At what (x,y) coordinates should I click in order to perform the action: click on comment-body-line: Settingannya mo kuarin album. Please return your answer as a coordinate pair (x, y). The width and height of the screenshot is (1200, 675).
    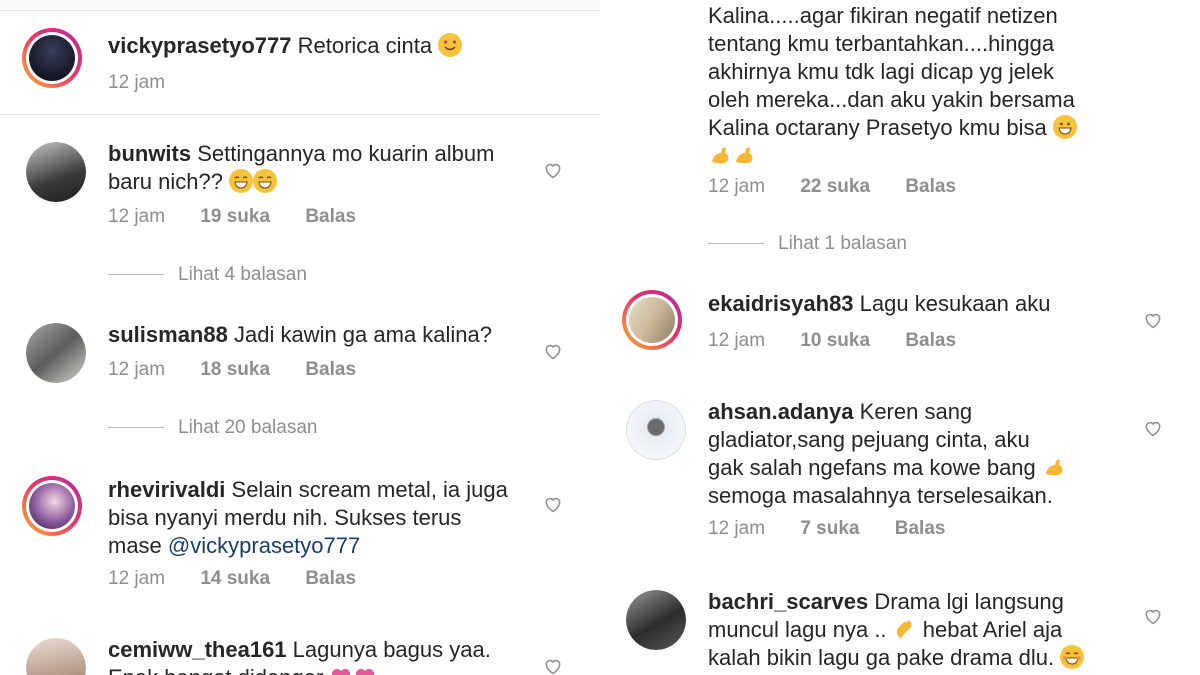
    Looking at the image, I should click on (346, 153).